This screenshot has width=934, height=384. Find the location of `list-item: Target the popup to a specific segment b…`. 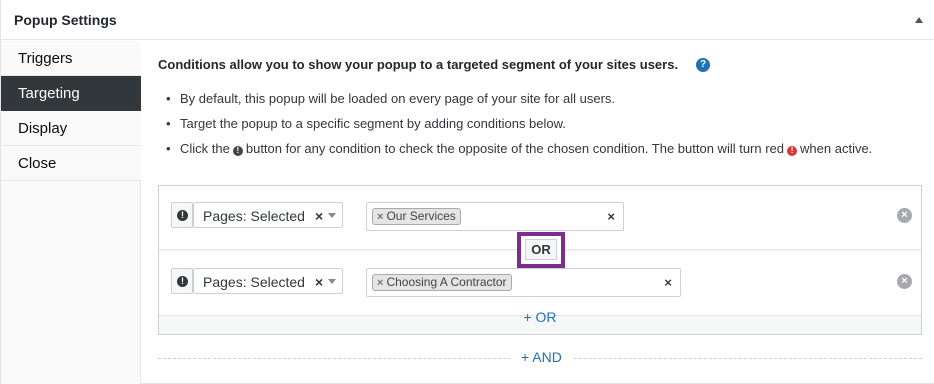

list-item: Target the popup to a specific segment b… is located at coordinates (544, 124).